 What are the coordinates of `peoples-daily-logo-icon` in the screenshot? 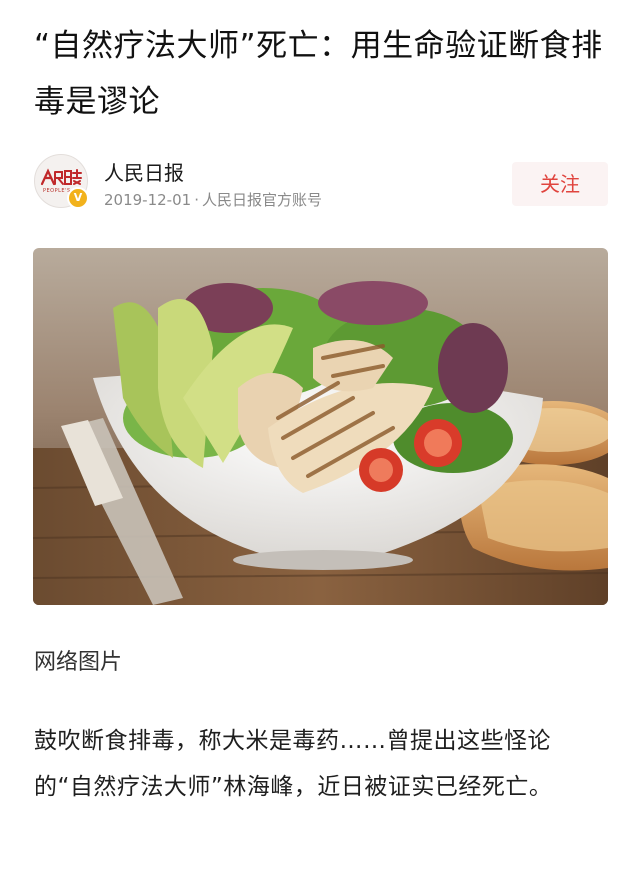 It's located at (61, 177).